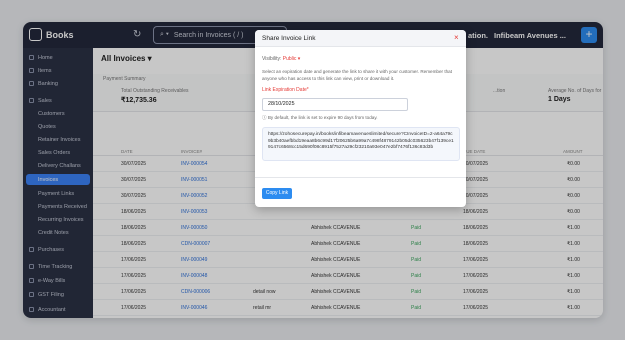 The width and height of the screenshot is (625, 340). I want to click on copy-link-button: Copy Link, so click(277, 193).